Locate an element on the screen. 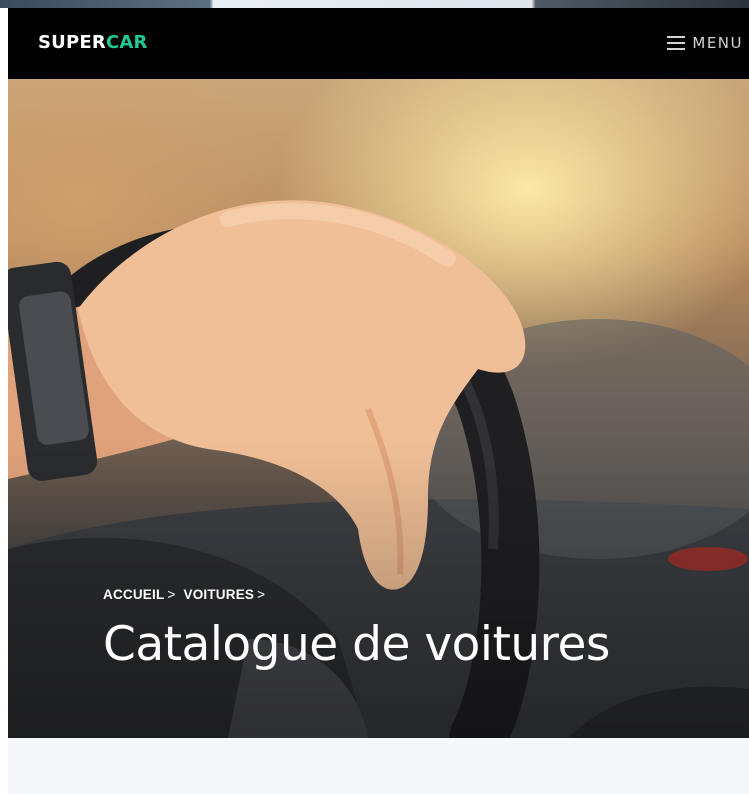 Image resolution: width=749 pixels, height=794 pixels. site-logo: SUPERCAR is located at coordinates (93, 42).